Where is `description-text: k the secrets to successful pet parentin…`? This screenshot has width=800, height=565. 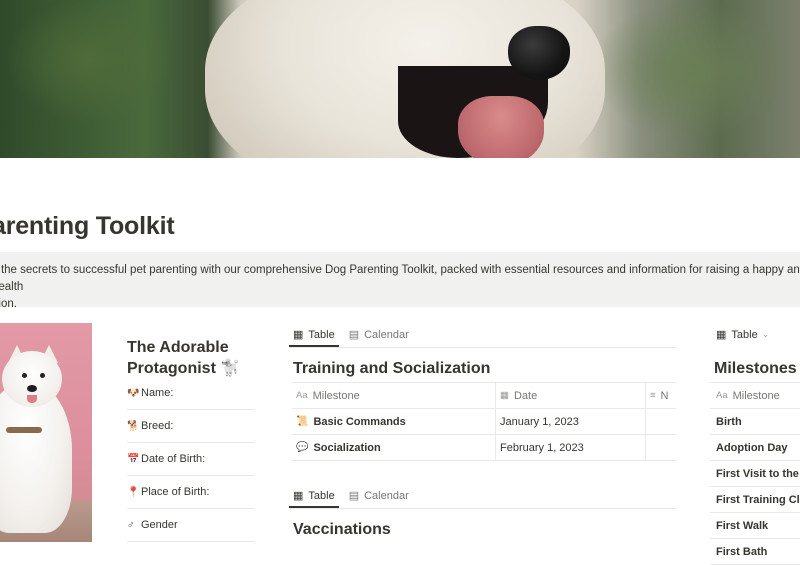
description-text: k the secrets to successful pet parentin… is located at coordinates (400, 287).